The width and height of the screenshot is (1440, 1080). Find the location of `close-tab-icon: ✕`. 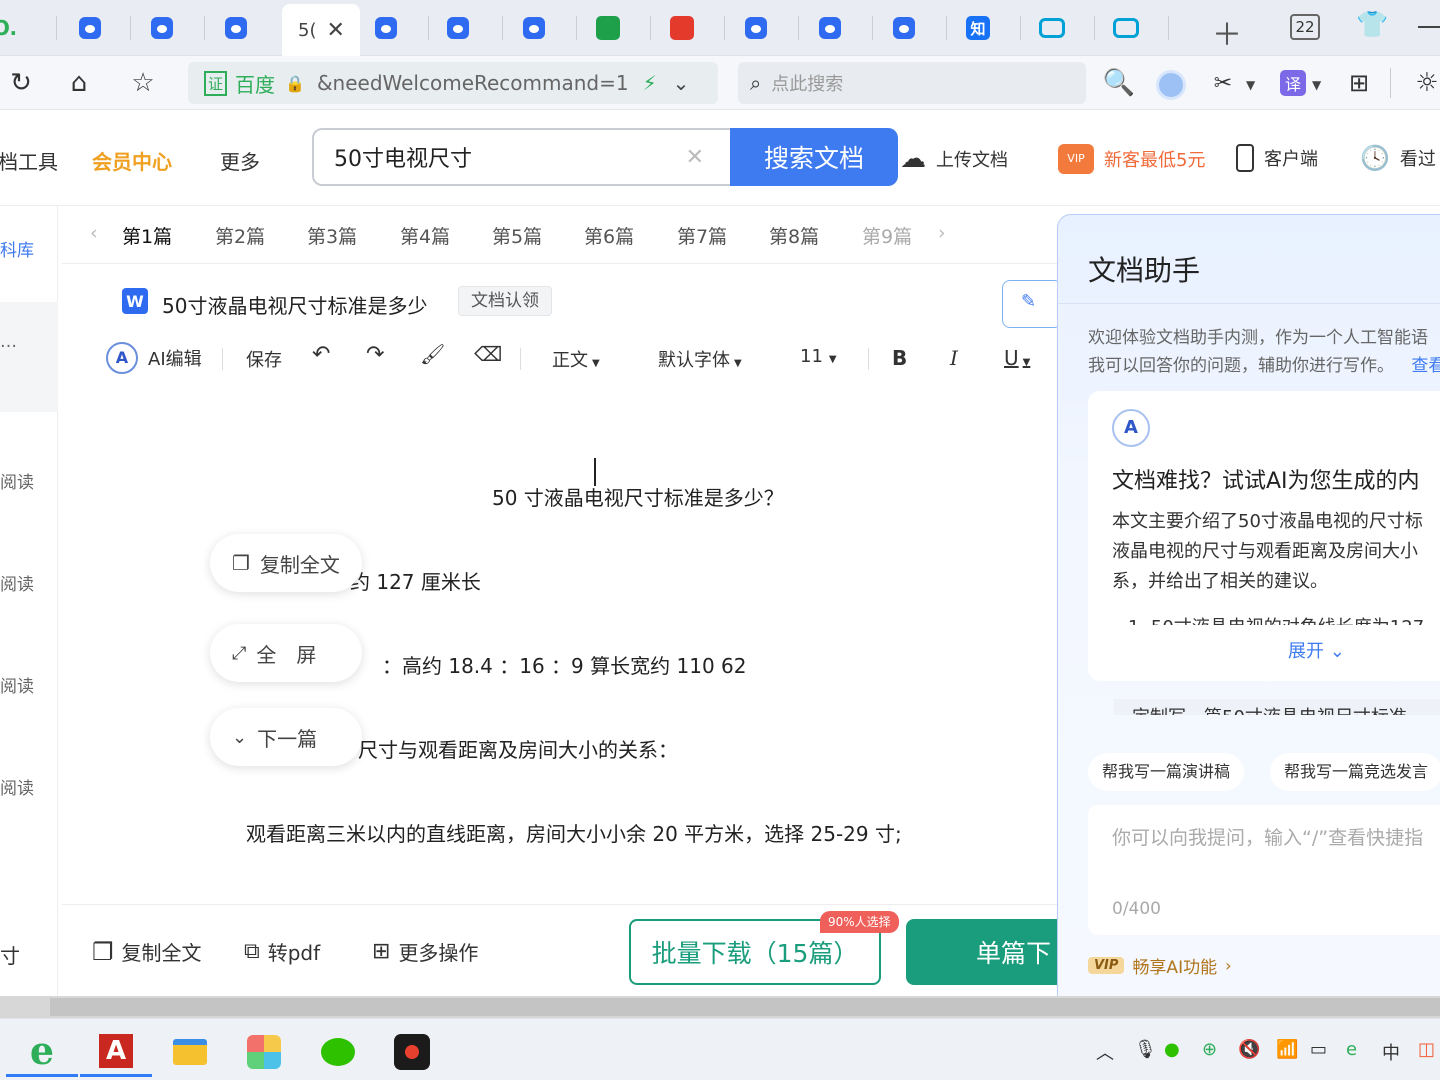

close-tab-icon: ✕ is located at coordinates (335, 30).